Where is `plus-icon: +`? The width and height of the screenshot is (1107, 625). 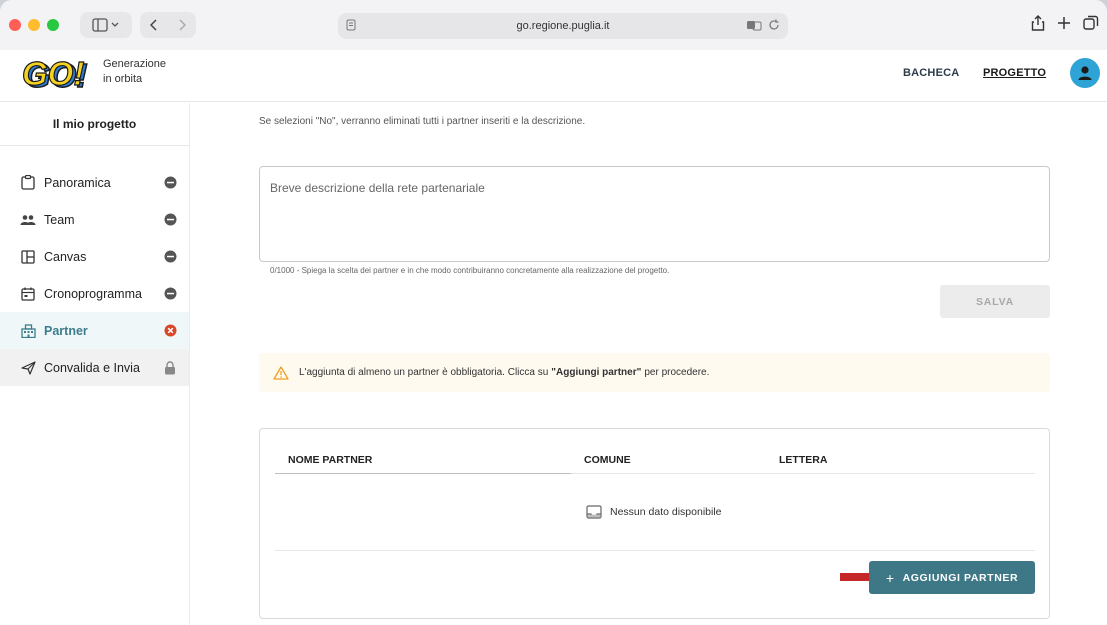
plus-icon: + is located at coordinates (890, 577).